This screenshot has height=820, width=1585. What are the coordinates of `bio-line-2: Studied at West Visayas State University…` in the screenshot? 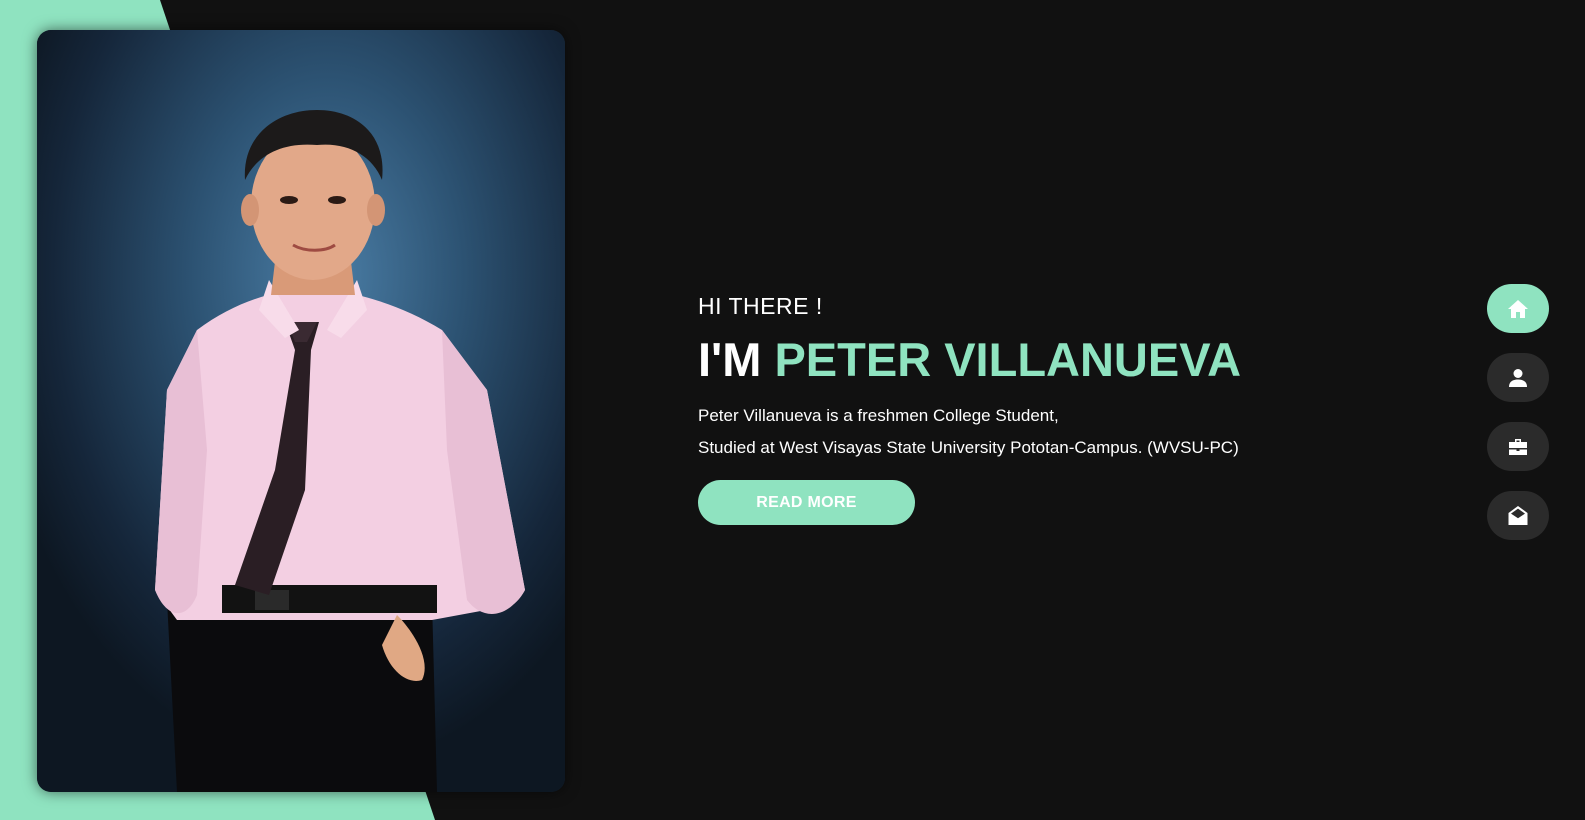 It's located at (968, 447).